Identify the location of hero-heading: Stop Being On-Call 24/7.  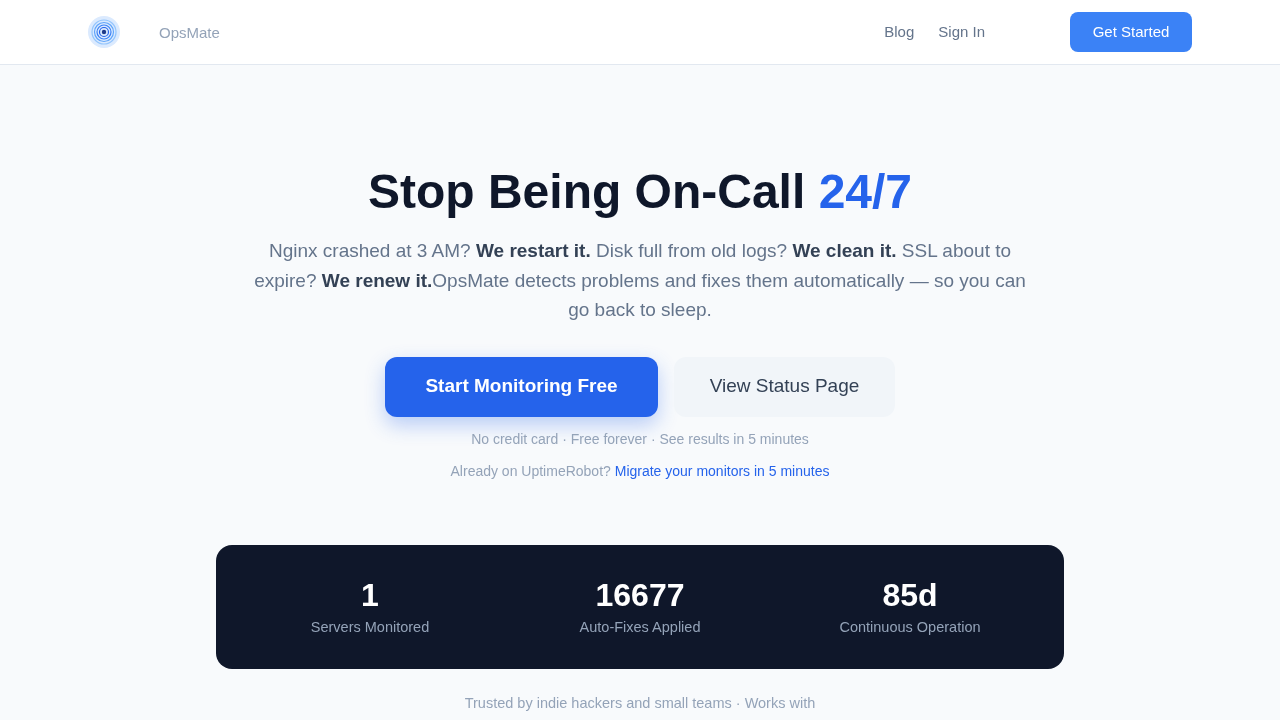
(640, 192).